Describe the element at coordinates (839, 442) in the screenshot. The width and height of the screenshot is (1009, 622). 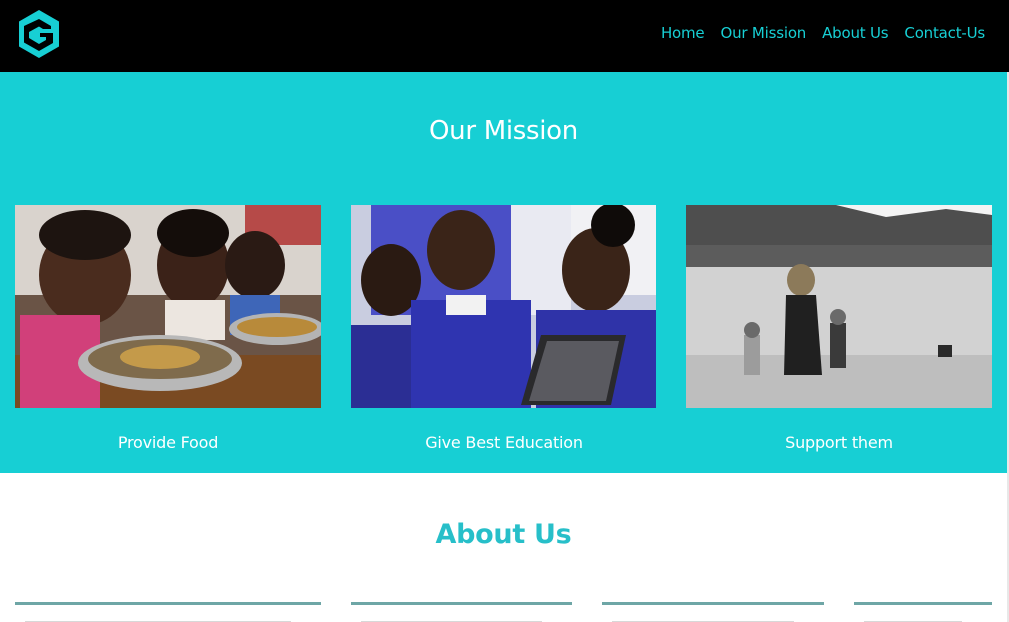
I see `card-caption-support-them: Support them` at that location.